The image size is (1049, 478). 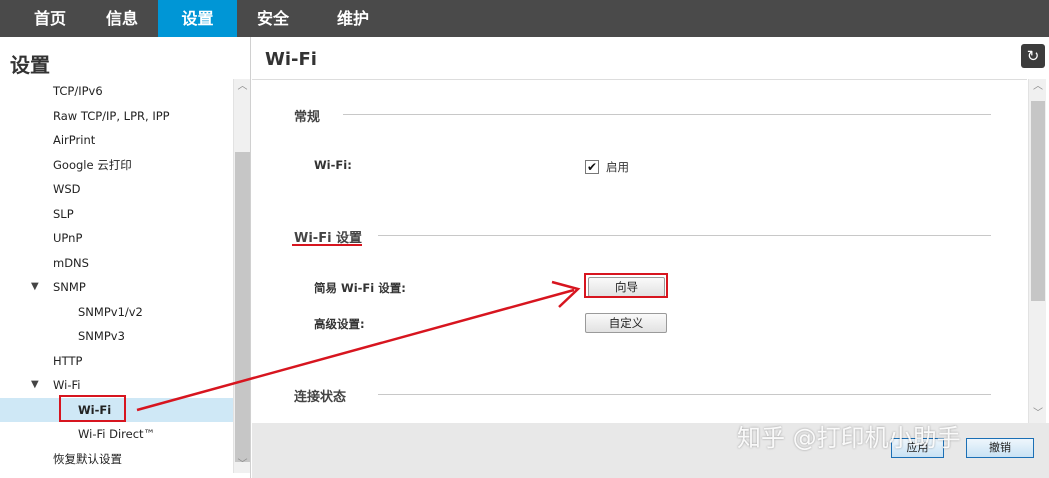 What do you see at coordinates (849, 438) in the screenshot?
I see `watermark-text: 知乎 @打印机小助手` at bounding box center [849, 438].